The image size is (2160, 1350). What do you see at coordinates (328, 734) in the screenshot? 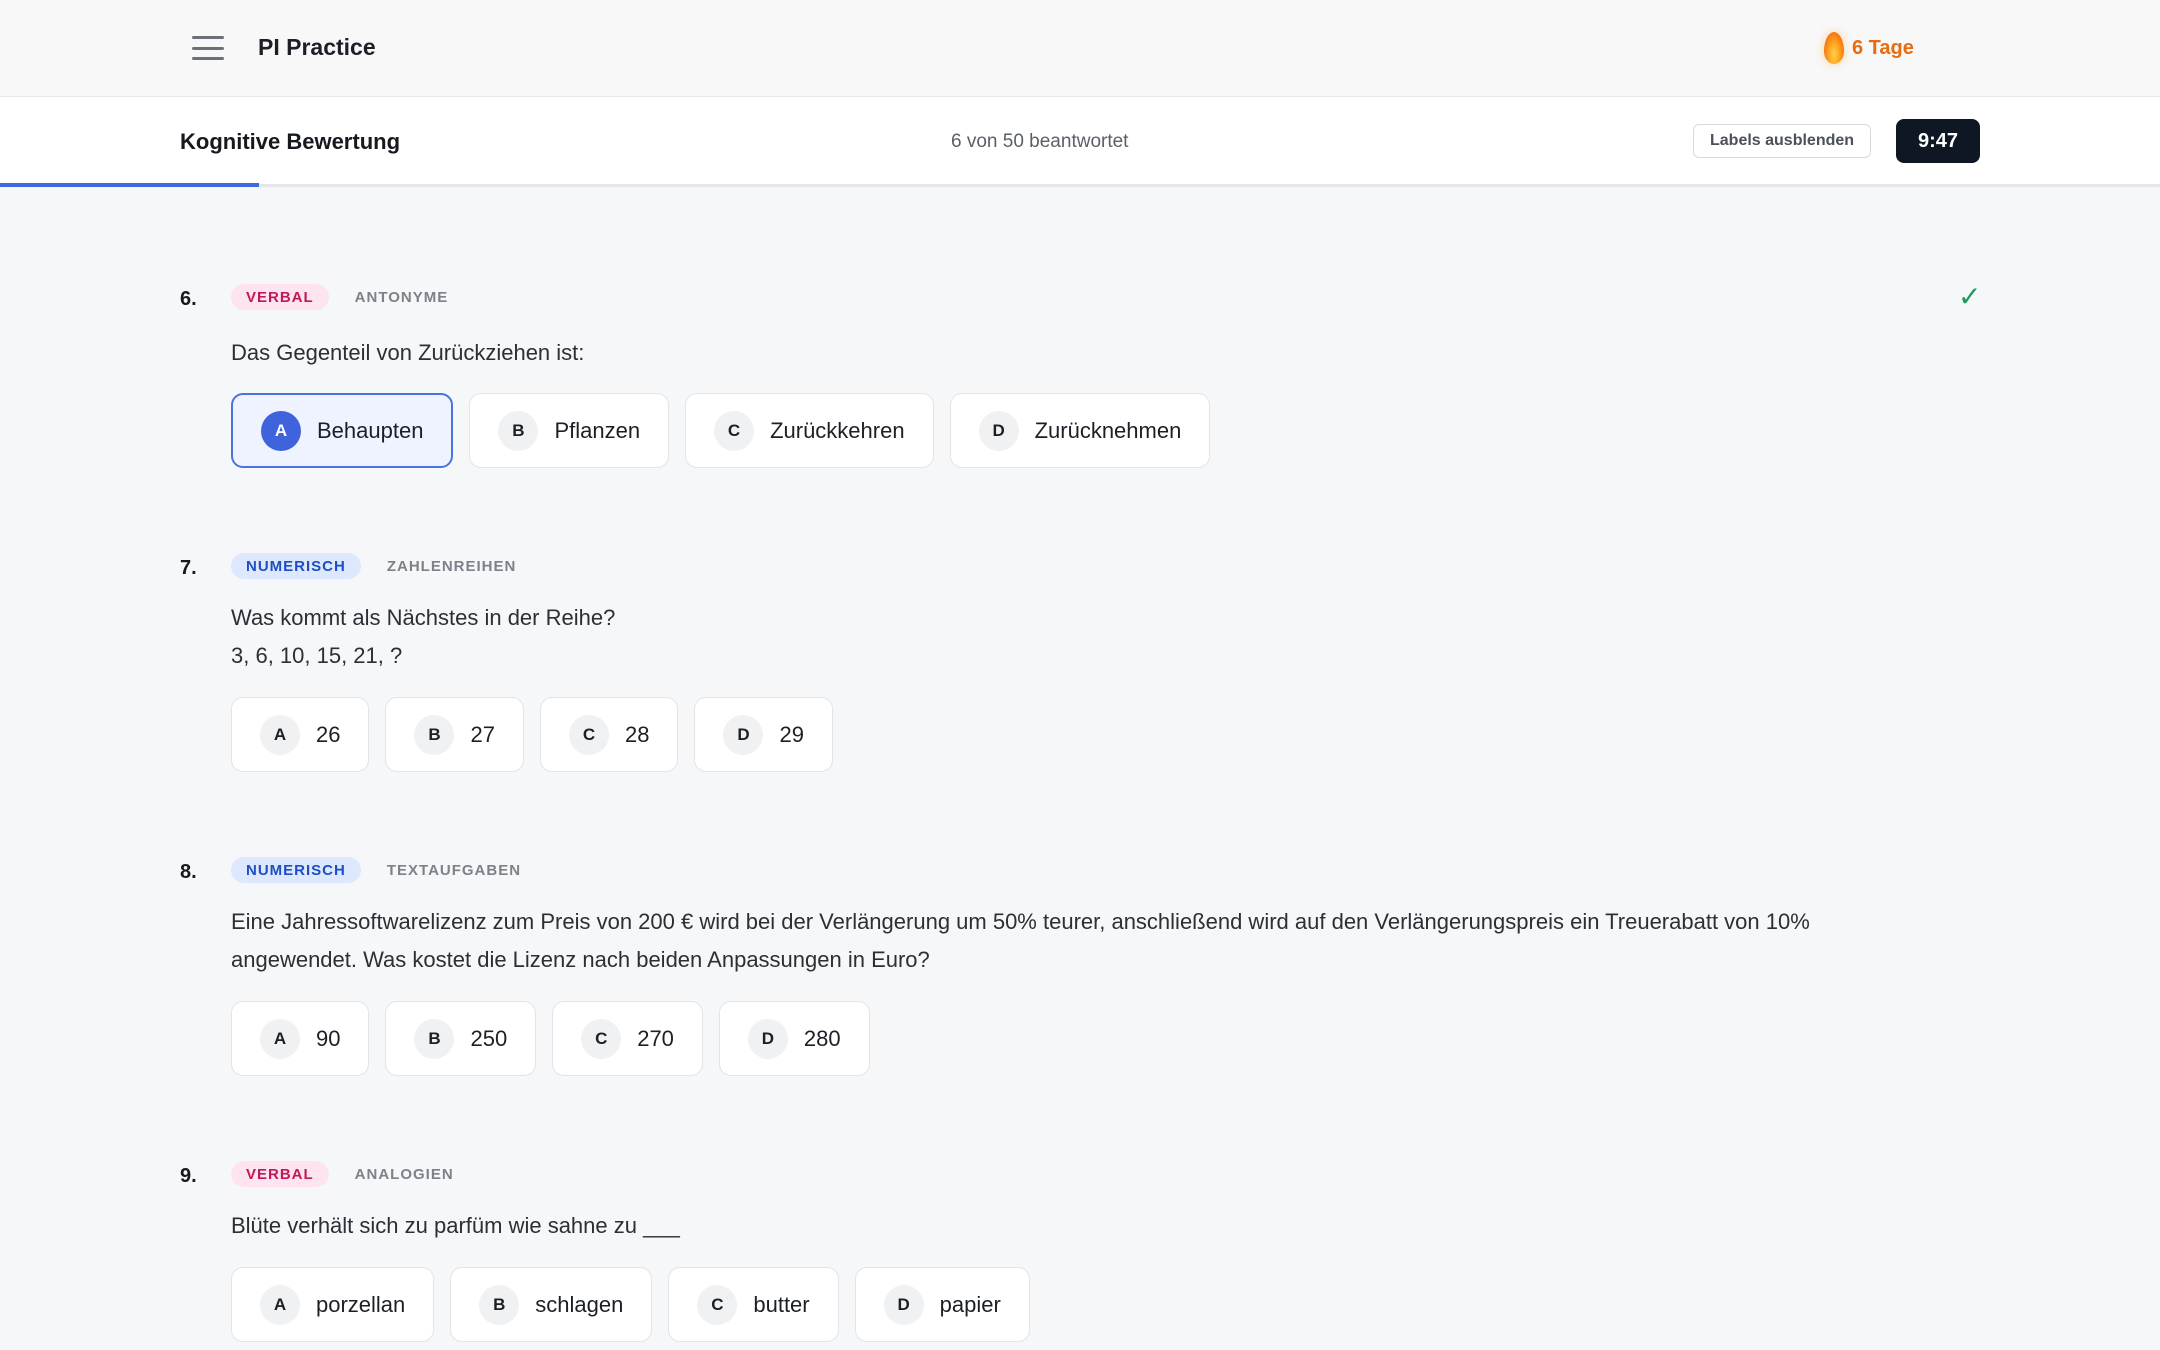
I see `option-text: 26` at bounding box center [328, 734].